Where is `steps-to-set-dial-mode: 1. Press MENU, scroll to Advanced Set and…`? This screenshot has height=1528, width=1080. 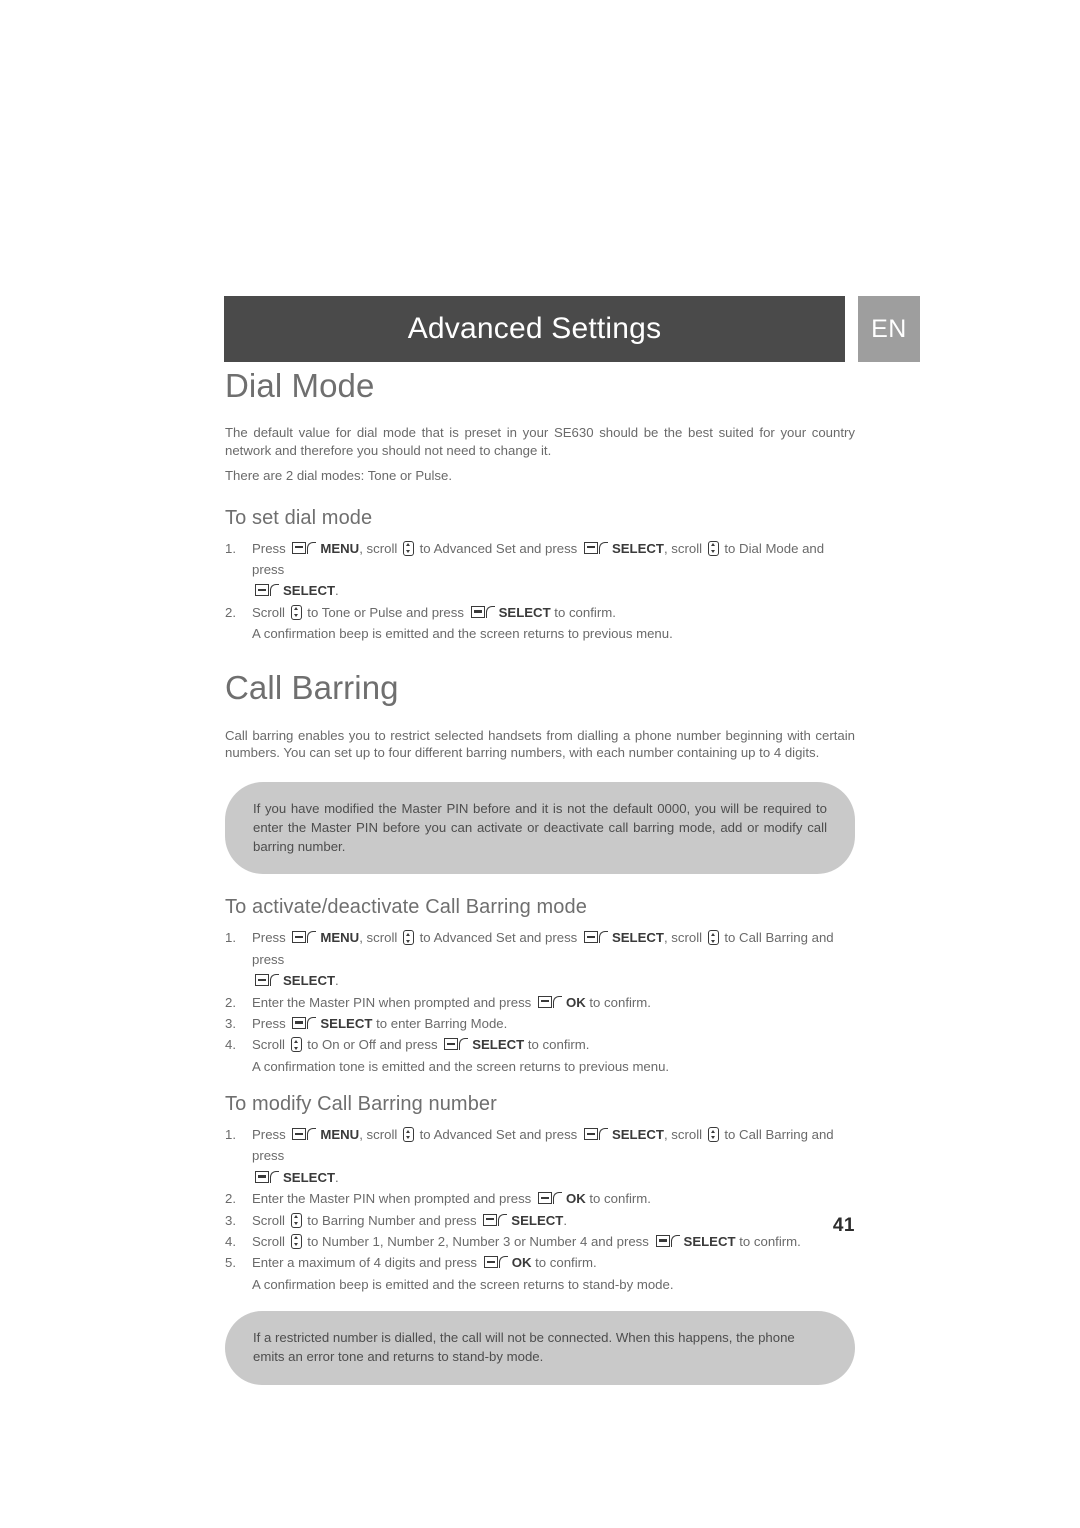
steps-to-set-dial-mode: 1. Press MENU, scroll to Advanced Set and… is located at coordinates (540, 591).